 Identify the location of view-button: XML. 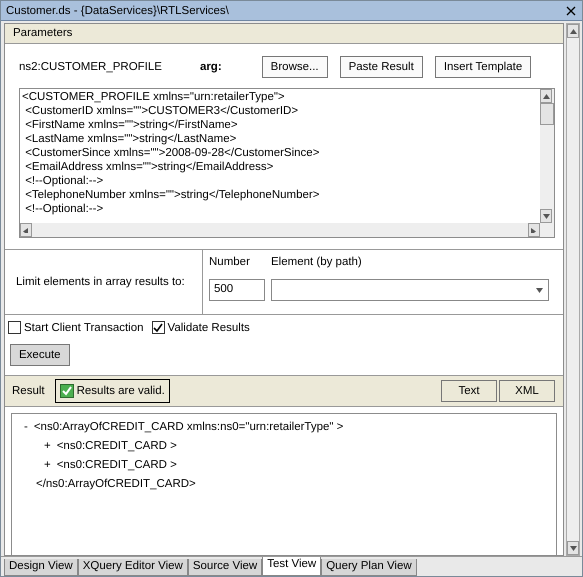
(527, 391).